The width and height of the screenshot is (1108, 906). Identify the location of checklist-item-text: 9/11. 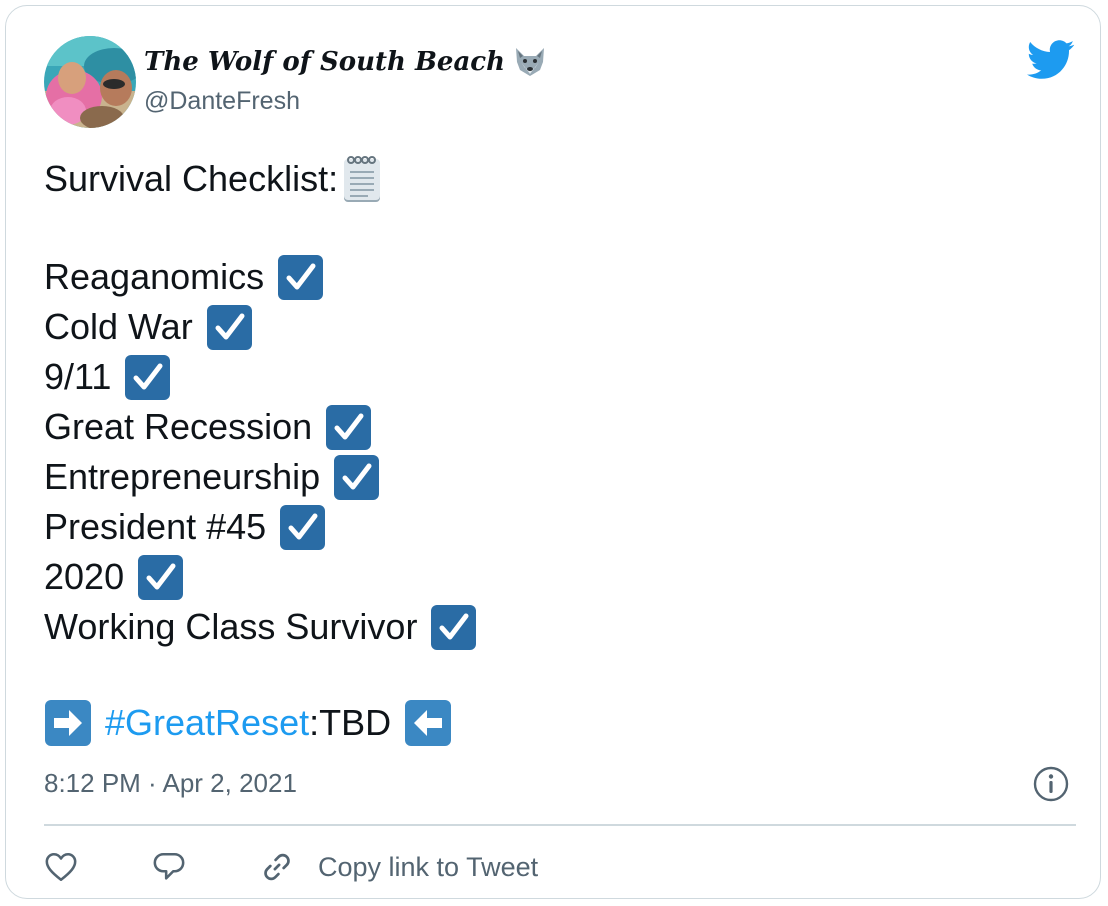
(78, 376).